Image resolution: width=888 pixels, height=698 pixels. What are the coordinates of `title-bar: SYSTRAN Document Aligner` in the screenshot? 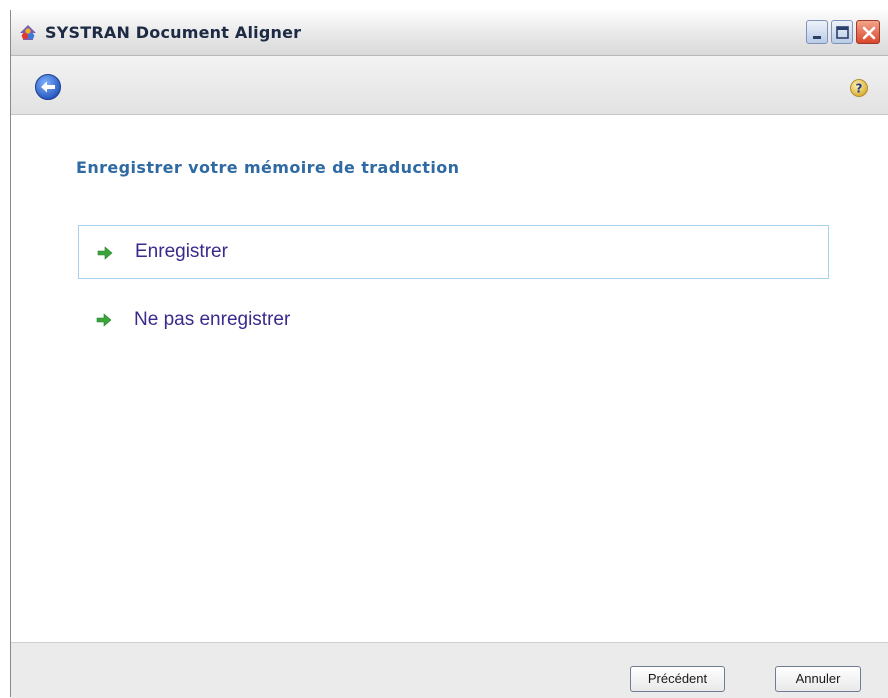 It's located at (449, 33).